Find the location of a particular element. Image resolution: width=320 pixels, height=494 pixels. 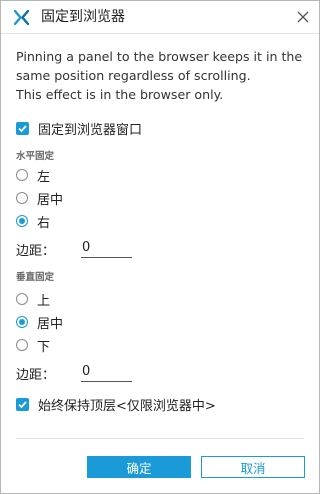

vertical-section-label: 垂直固定 is located at coordinates (35, 277).